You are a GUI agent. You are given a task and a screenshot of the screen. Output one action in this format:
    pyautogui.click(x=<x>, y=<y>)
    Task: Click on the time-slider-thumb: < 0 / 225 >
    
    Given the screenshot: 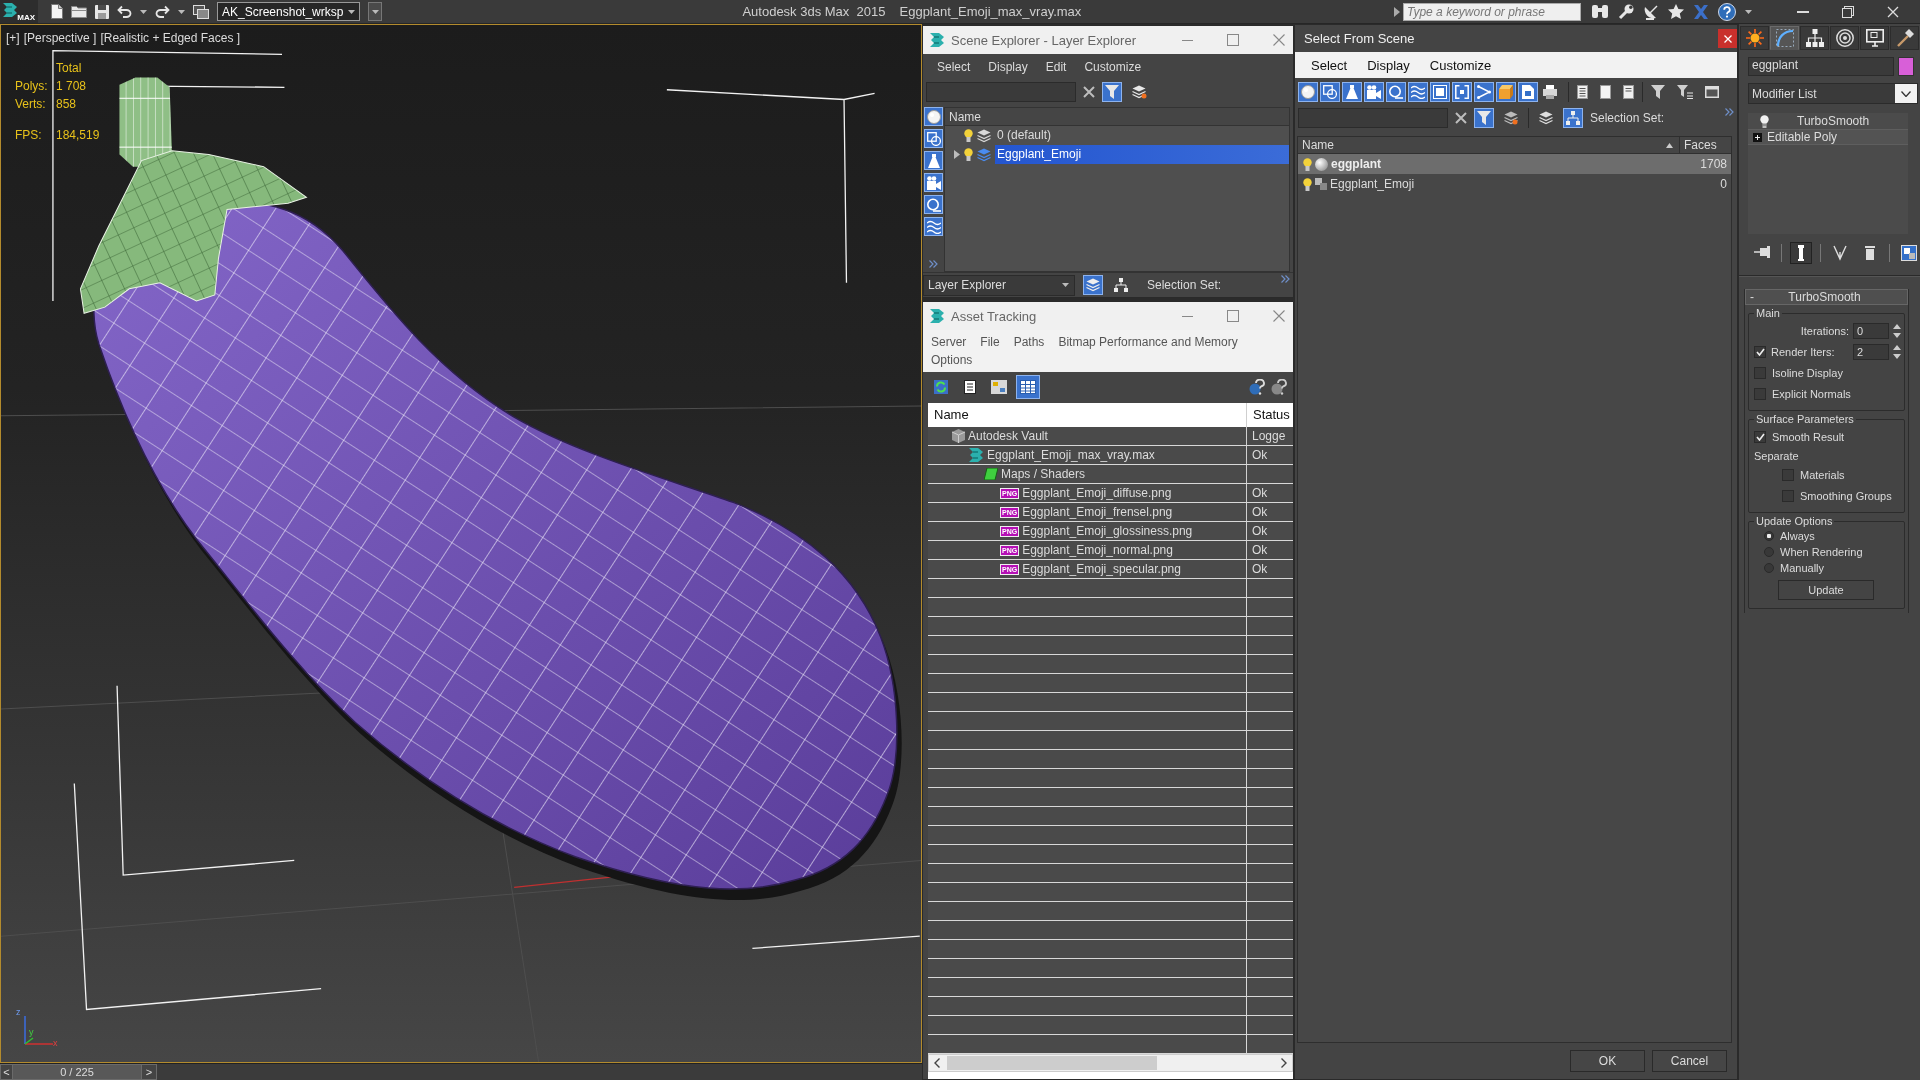 What is the action you would take?
    pyautogui.click(x=78, y=1072)
    